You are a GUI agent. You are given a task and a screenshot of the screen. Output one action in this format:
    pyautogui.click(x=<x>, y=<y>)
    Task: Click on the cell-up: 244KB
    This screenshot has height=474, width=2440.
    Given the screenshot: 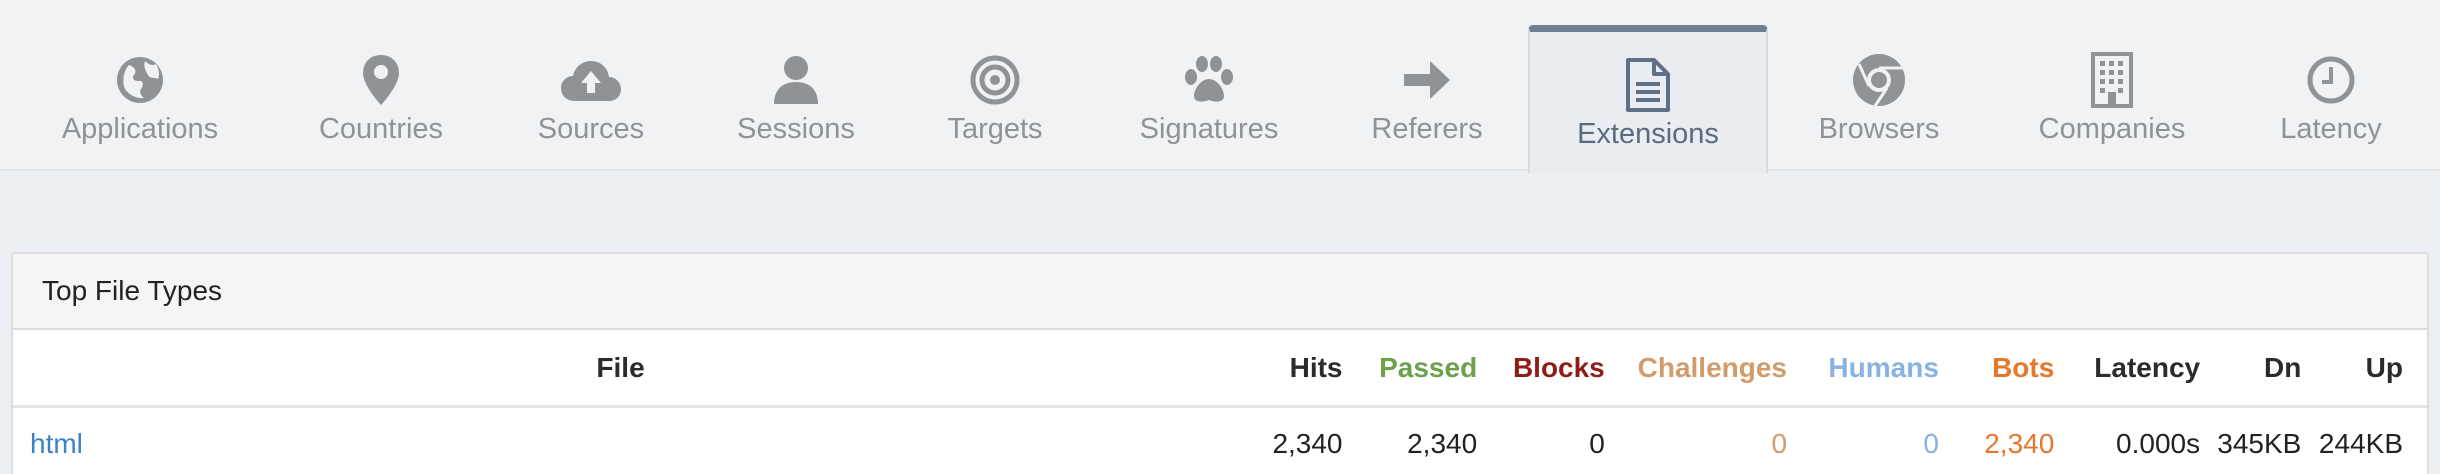 What is the action you would take?
    pyautogui.click(x=2360, y=443)
    